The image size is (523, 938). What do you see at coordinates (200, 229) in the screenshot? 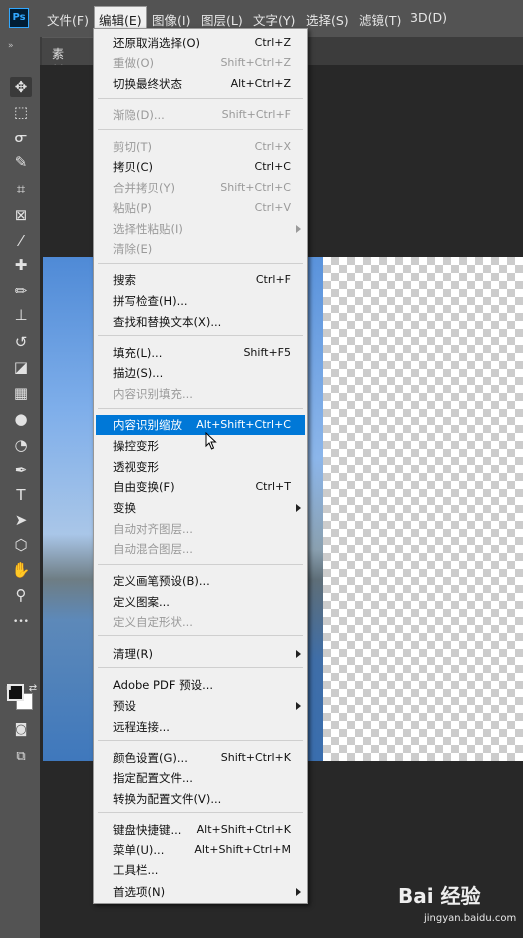
I see `edit-menu-item-g2-4: 选择性粘贴(I)` at bounding box center [200, 229].